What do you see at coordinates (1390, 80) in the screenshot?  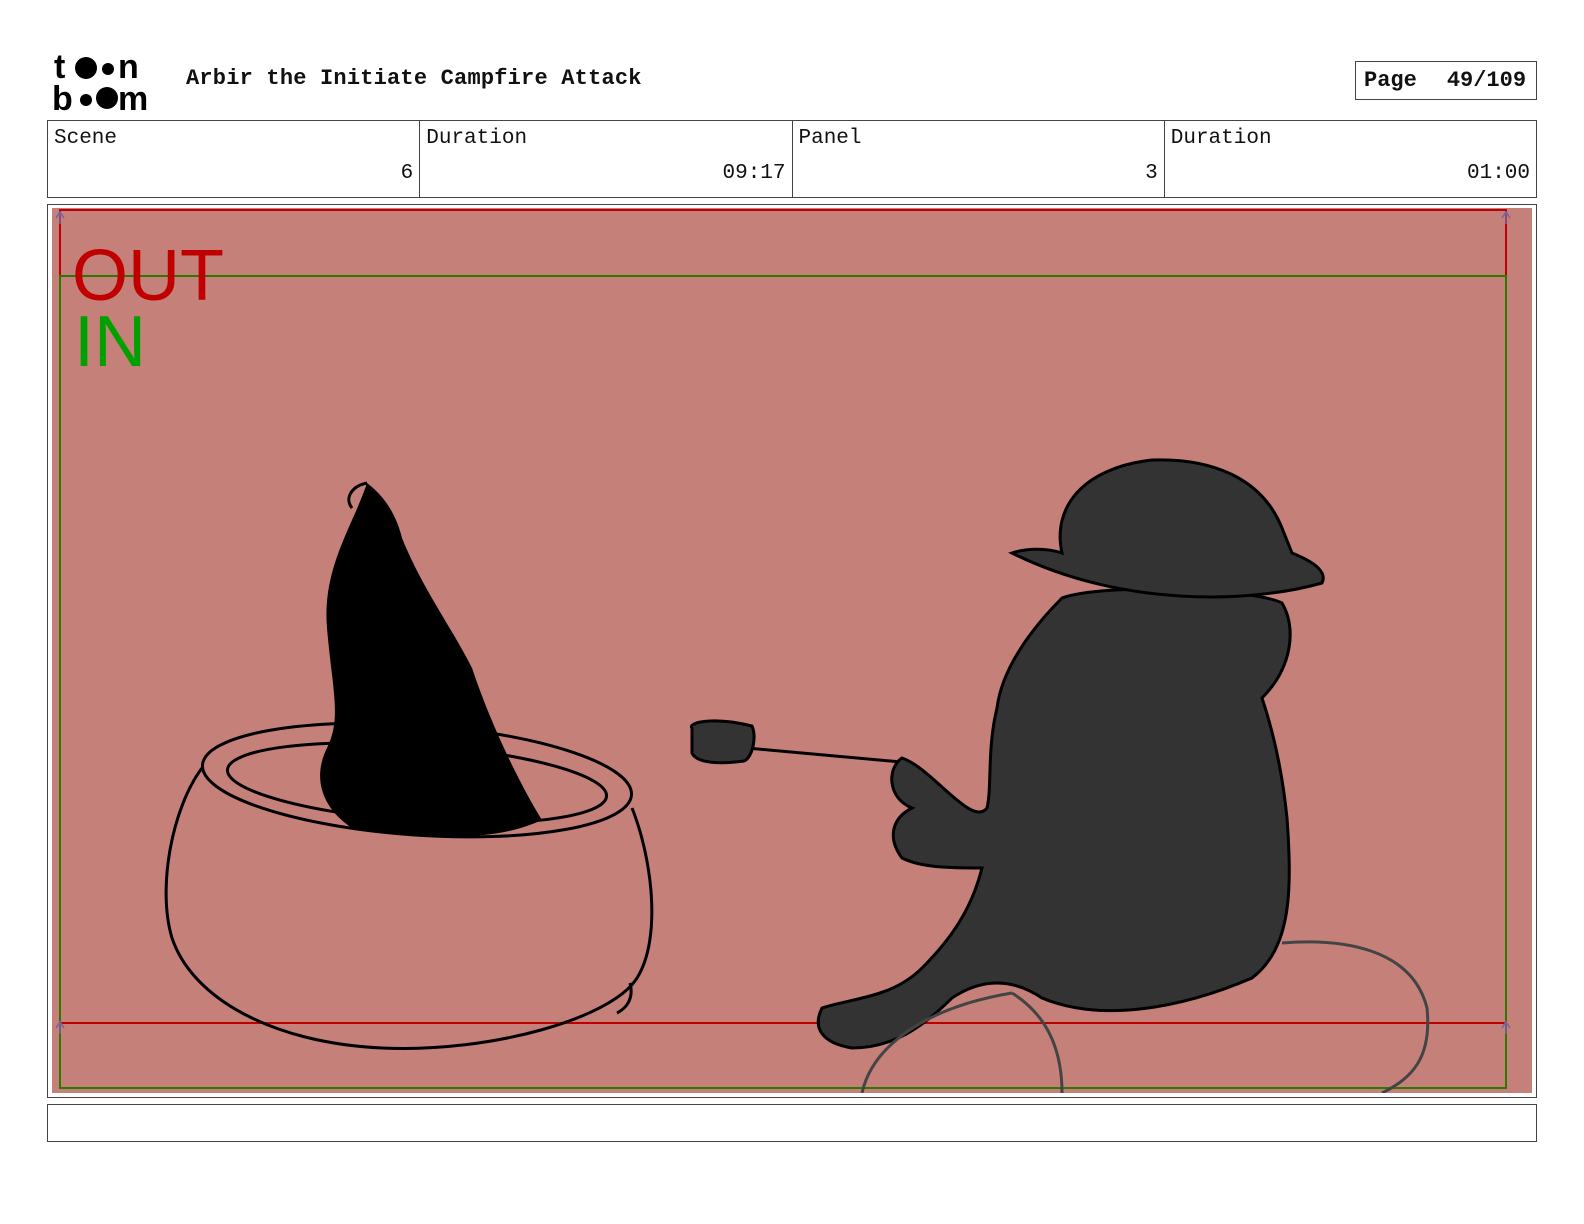 I see `page-label: Page` at bounding box center [1390, 80].